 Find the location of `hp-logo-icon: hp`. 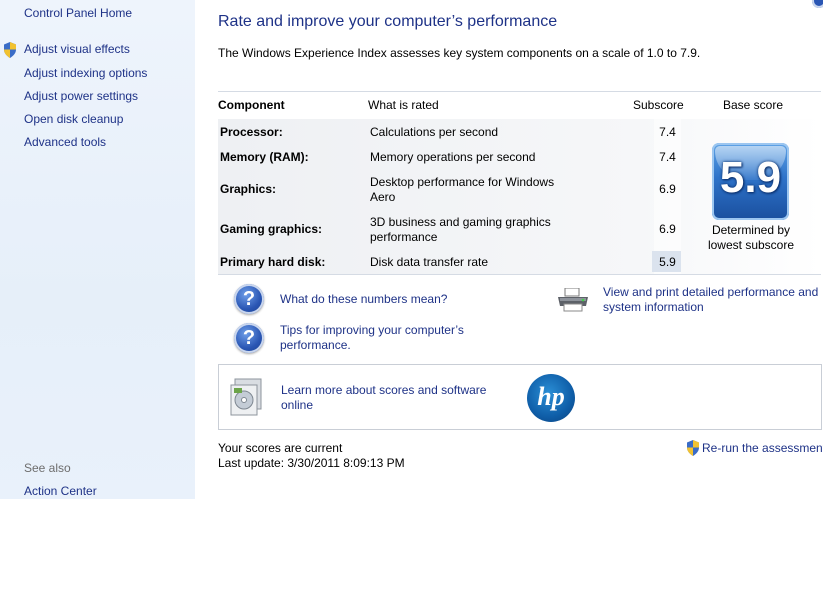

hp-logo-icon: hp is located at coordinates (551, 398).